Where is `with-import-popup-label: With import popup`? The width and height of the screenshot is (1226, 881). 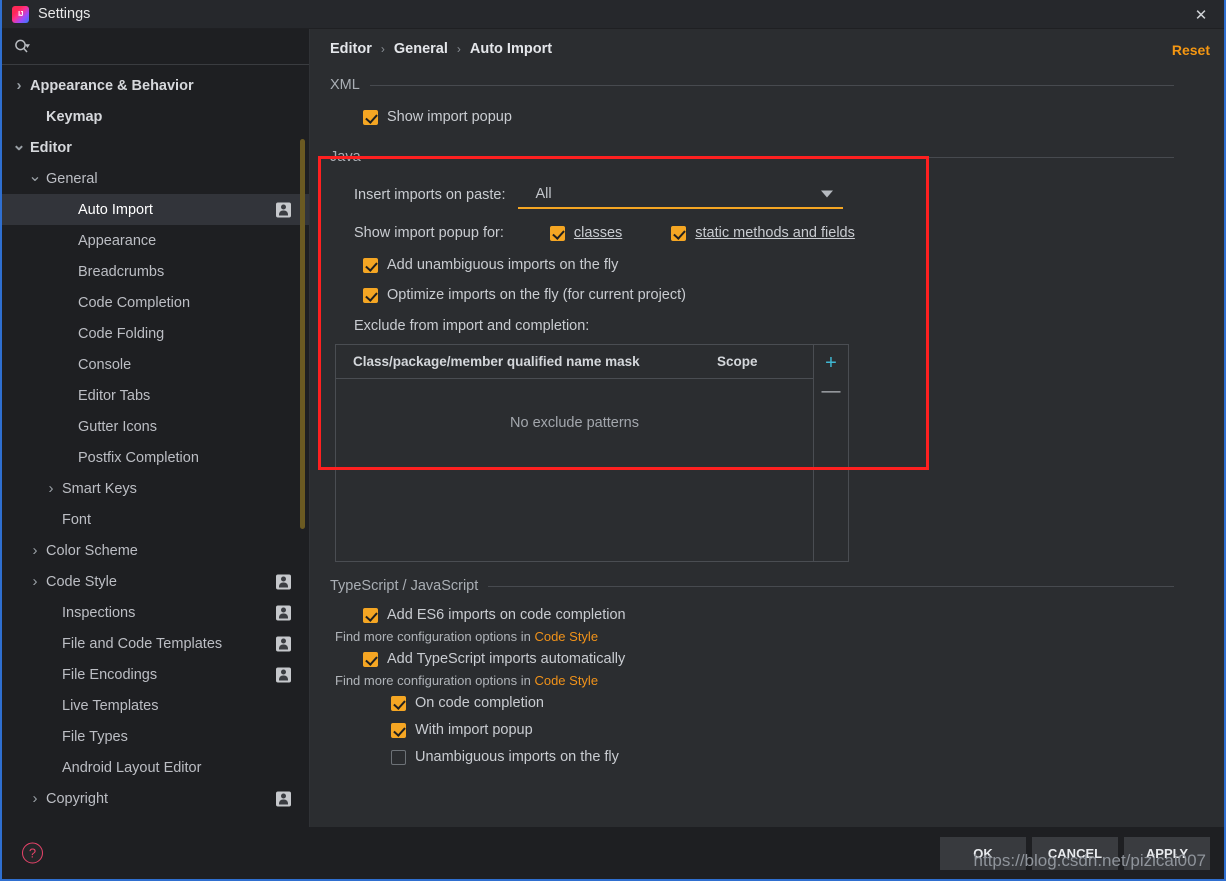 with-import-popup-label: With import popup is located at coordinates (474, 730).